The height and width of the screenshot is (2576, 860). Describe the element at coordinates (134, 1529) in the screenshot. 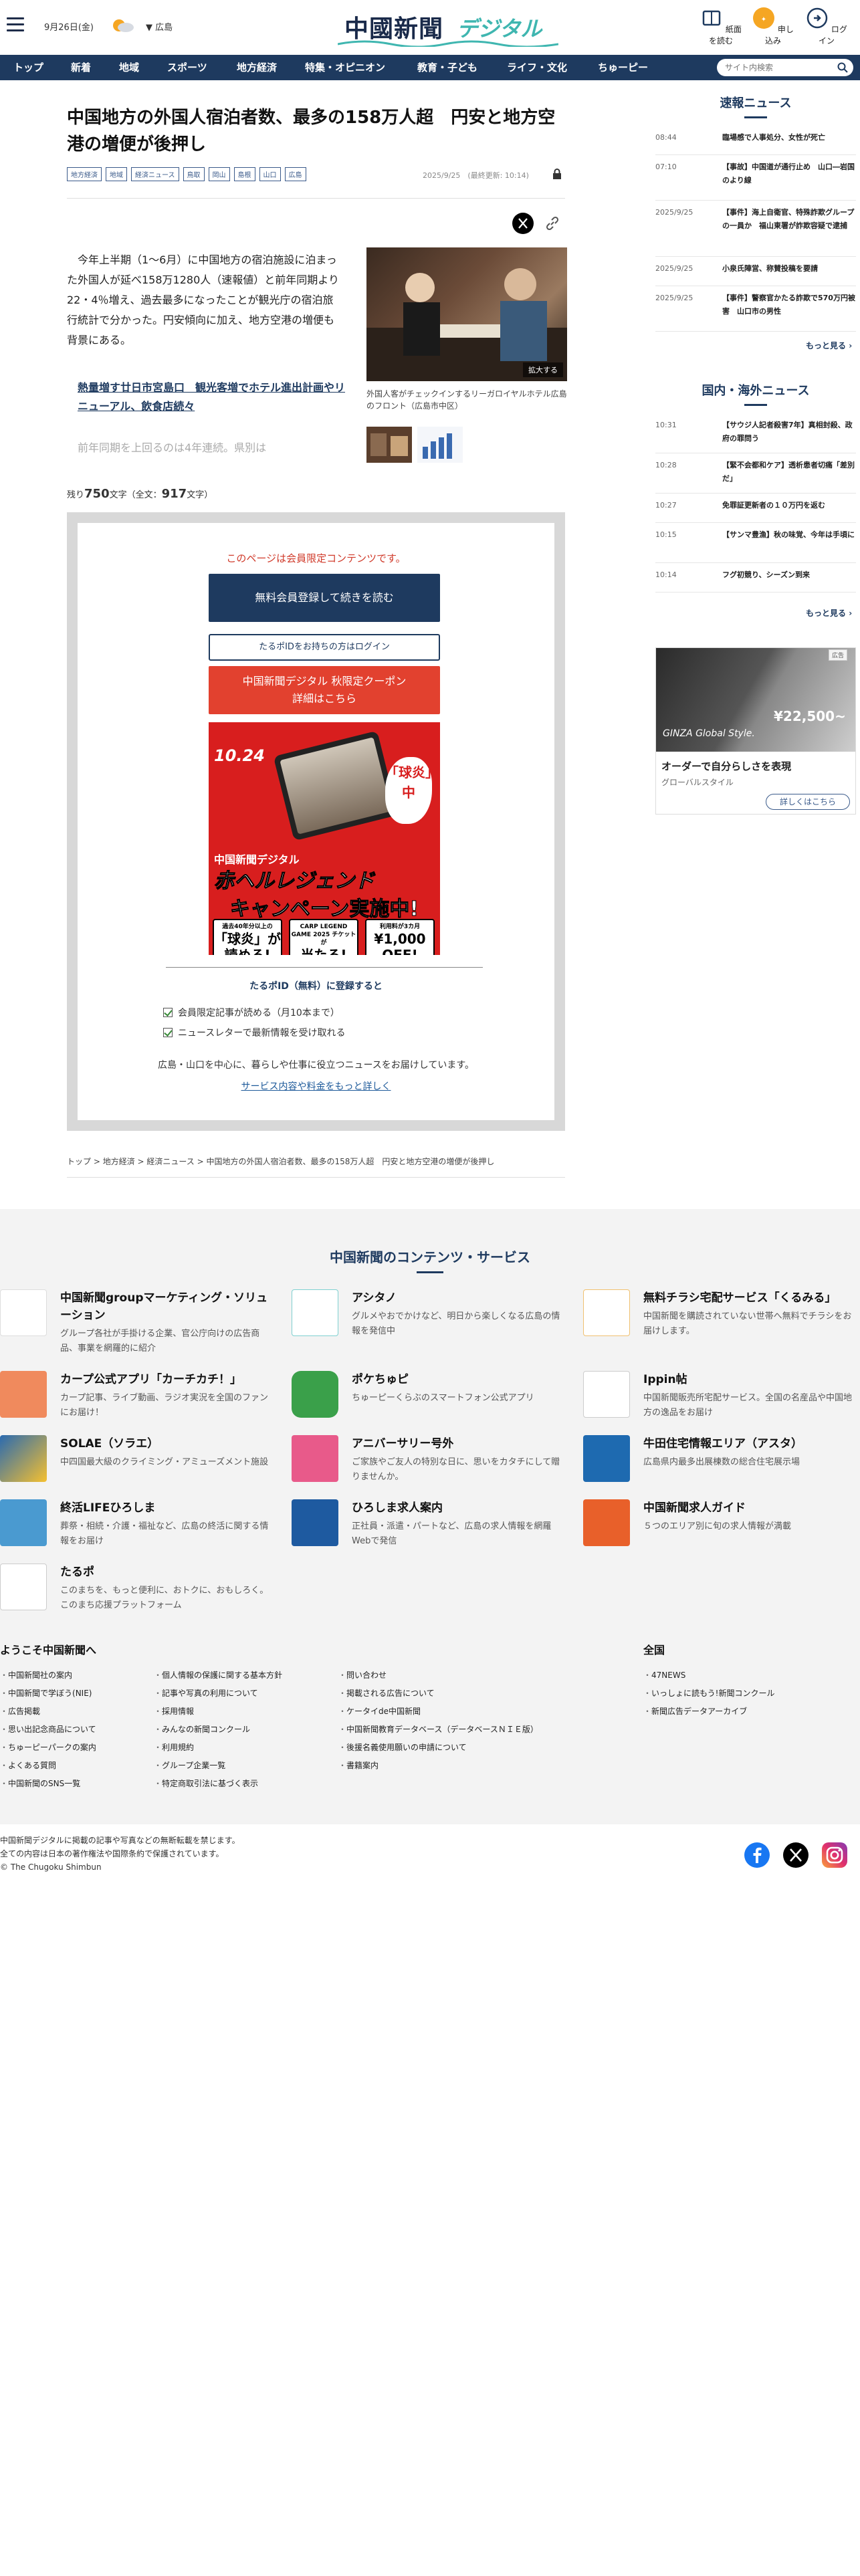

I see `service-item: 終活LIFEひろしま 葬祭・相続・介護・福祉など、広島の終活に関する情報をお届け` at that location.